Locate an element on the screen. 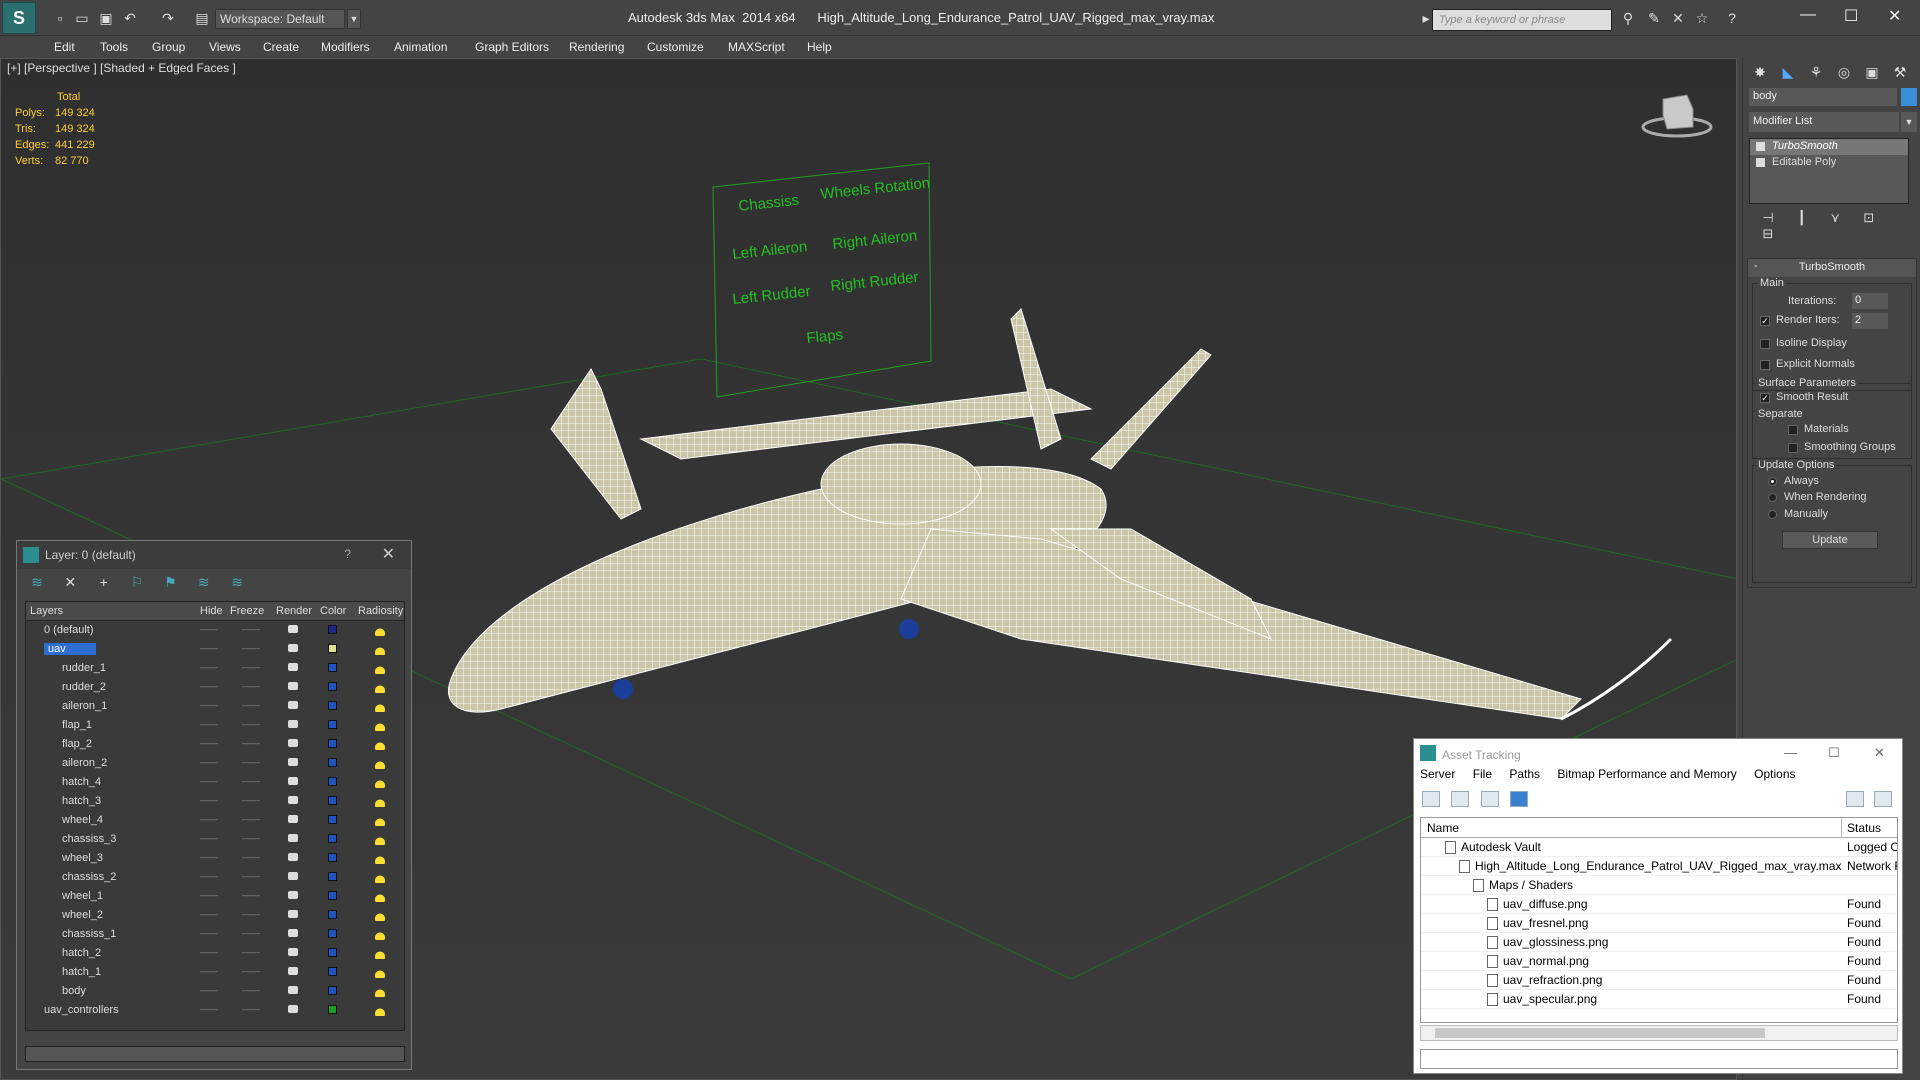 Image resolution: width=1920 pixels, height=1080 pixels. pin-stack-icon: ⊣ is located at coordinates (1768, 218).